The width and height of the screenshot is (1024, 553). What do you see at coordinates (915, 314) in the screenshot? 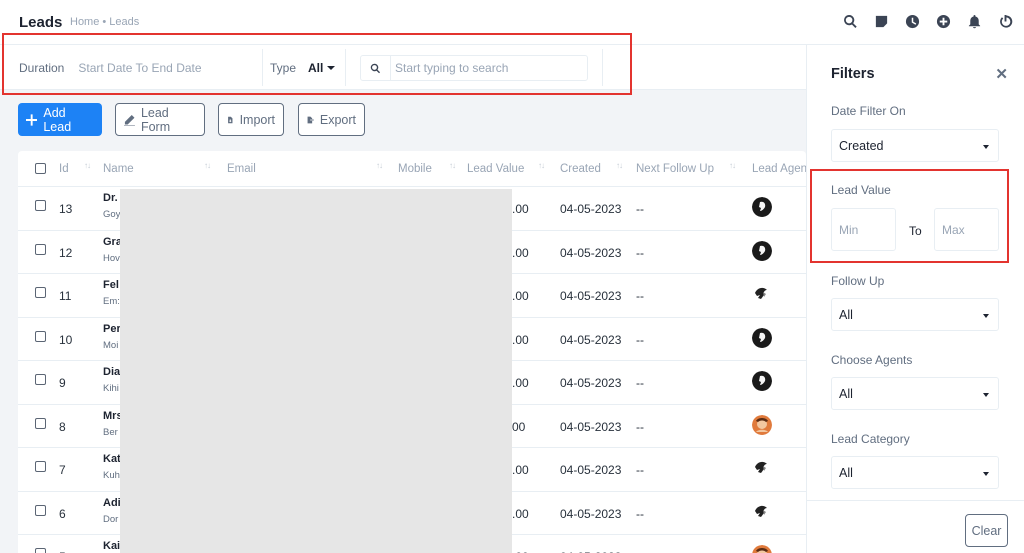
I see `follow-up-select: All` at bounding box center [915, 314].